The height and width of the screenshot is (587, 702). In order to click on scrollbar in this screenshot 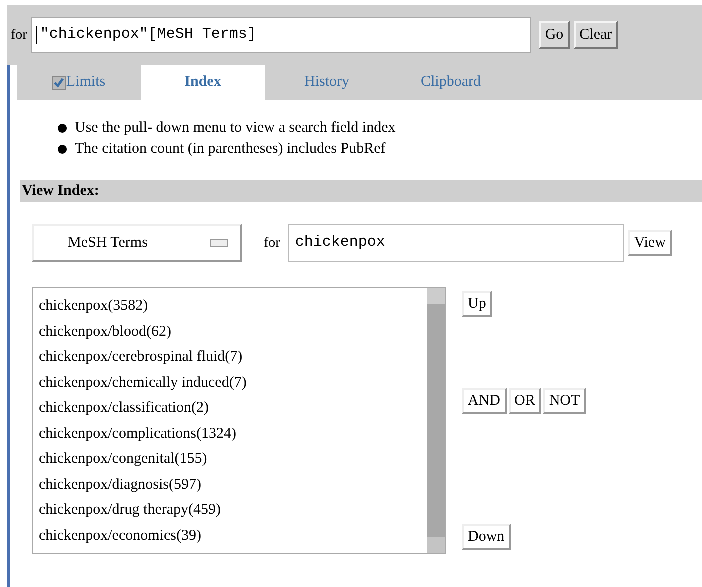, I will do `click(436, 420)`.